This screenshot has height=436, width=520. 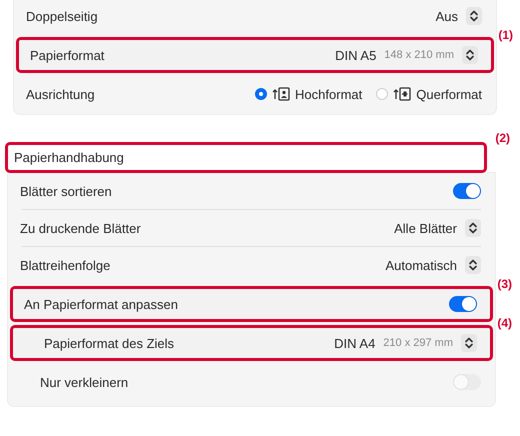 What do you see at coordinates (68, 55) in the screenshot?
I see `setting-label: Papierformat` at bounding box center [68, 55].